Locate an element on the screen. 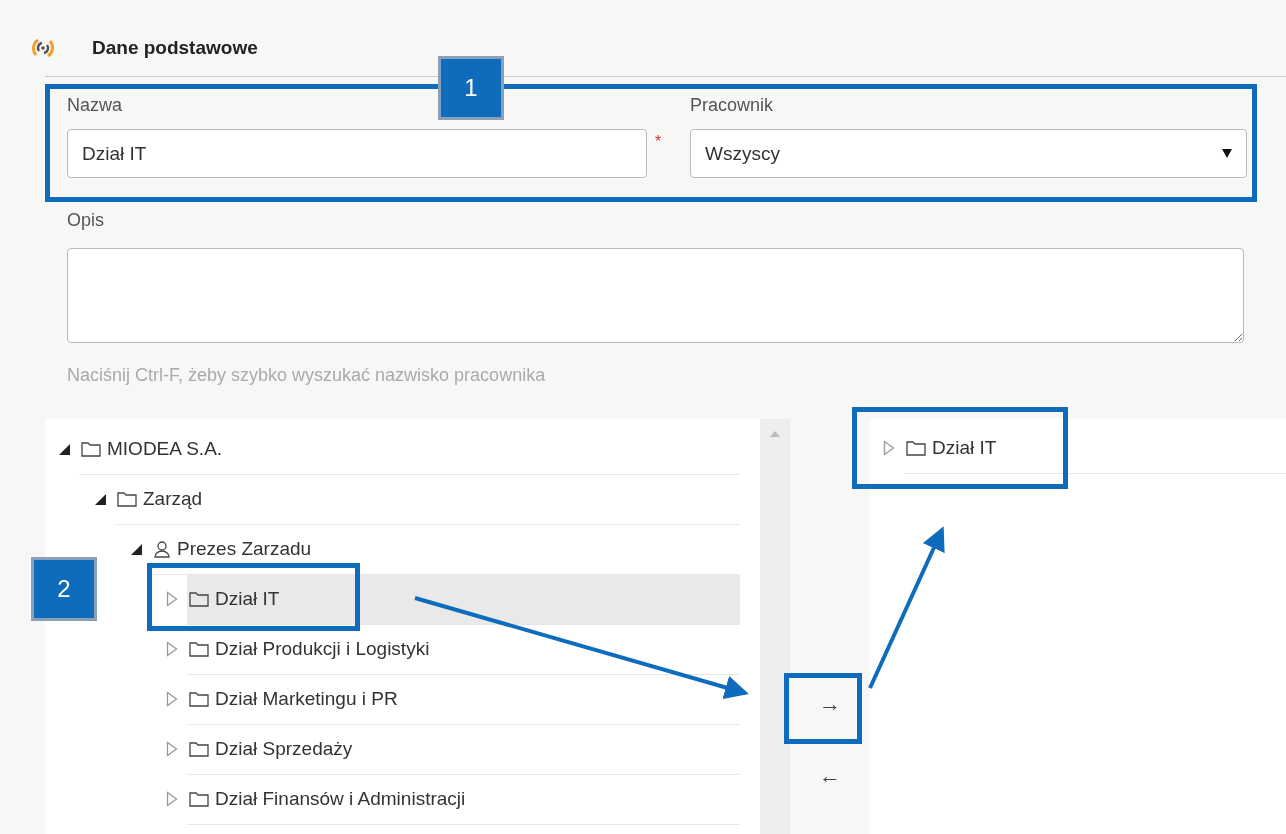 This screenshot has width=1286, height=834. field-label: Nazwa is located at coordinates (95, 106).